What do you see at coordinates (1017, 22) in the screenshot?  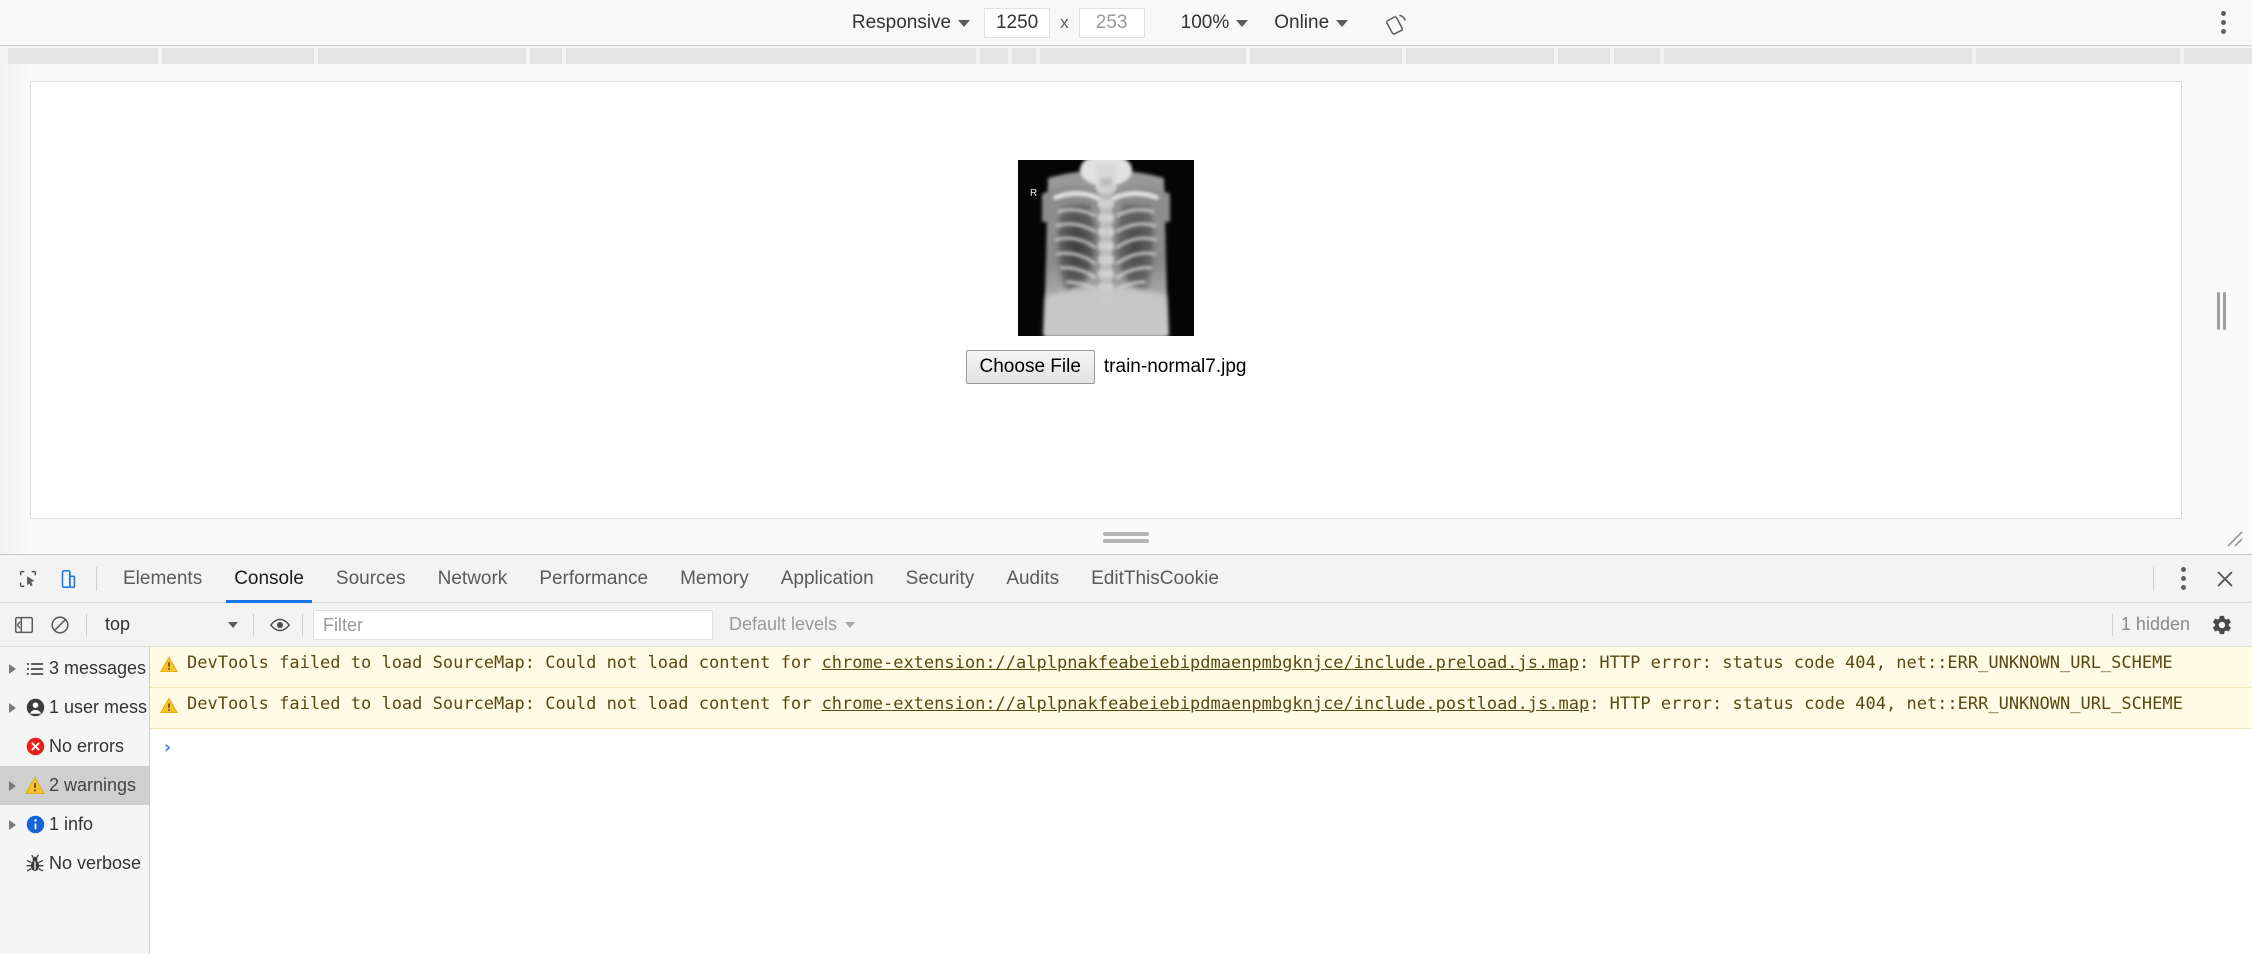 I see `viewport-width-input: 1250` at bounding box center [1017, 22].